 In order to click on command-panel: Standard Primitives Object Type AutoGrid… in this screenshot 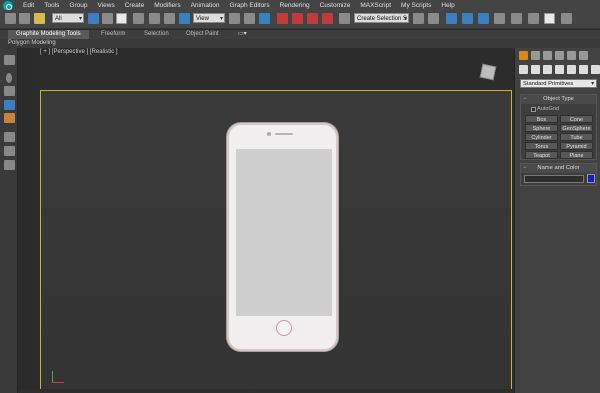, I will do `click(557, 220)`.